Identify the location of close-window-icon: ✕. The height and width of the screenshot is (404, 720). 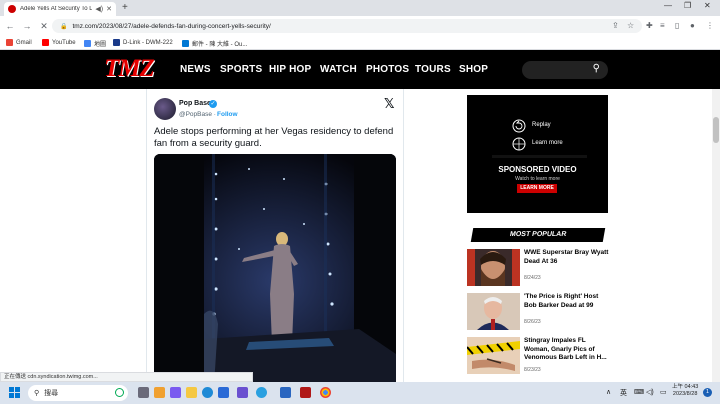
(707, 5).